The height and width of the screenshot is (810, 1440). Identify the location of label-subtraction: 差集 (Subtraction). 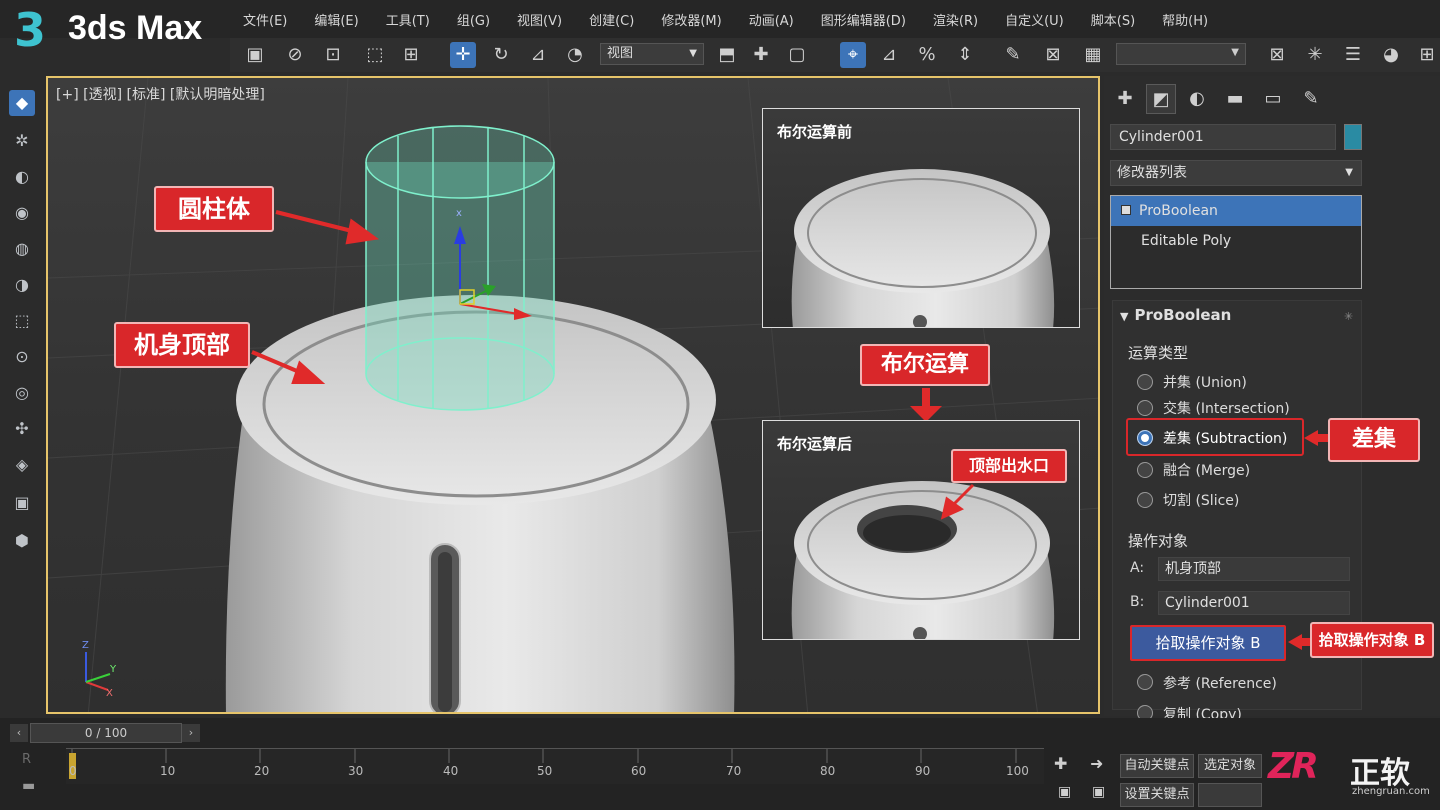
(1225, 439).